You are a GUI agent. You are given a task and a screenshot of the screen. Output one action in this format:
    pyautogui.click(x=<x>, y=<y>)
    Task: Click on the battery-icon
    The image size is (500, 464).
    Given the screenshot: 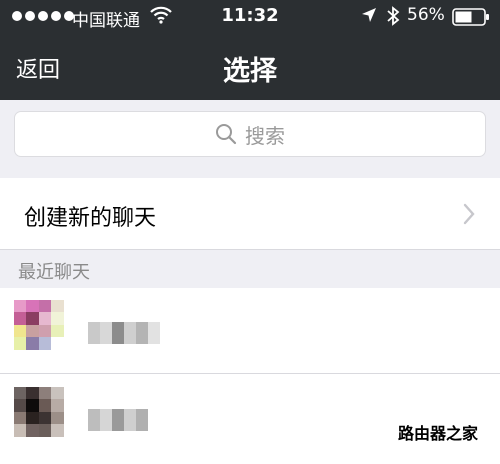 What is the action you would take?
    pyautogui.click(x=470, y=17)
    